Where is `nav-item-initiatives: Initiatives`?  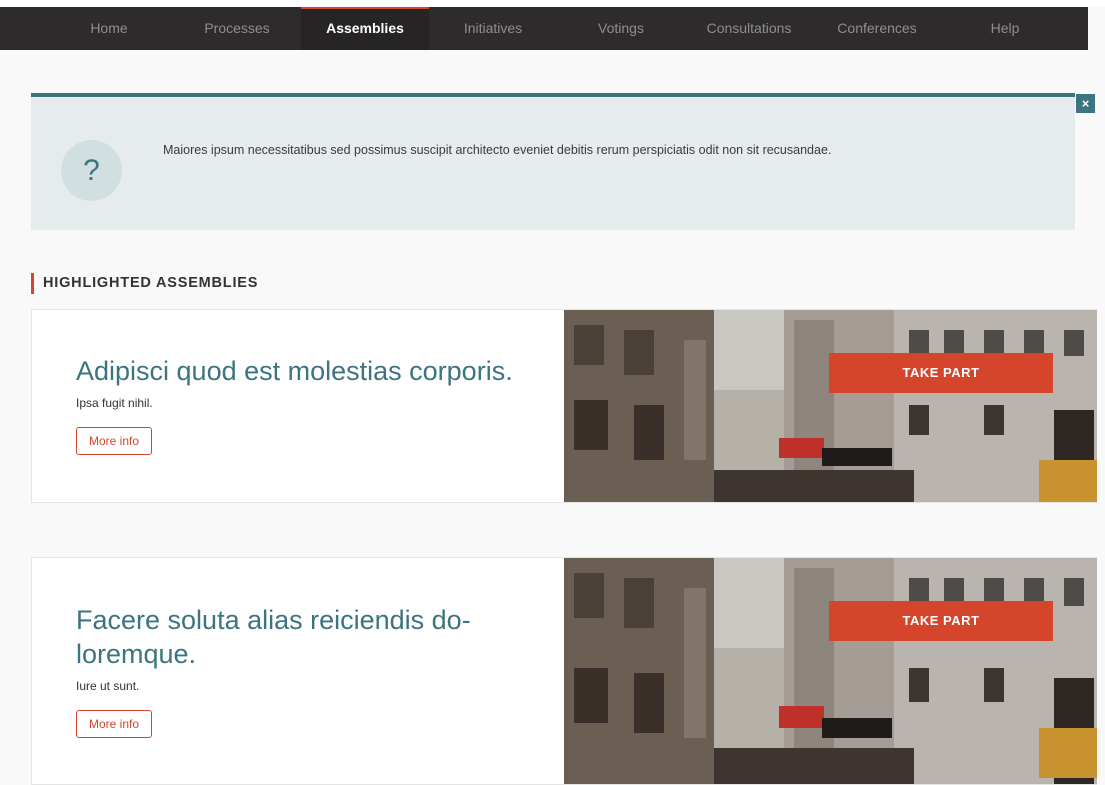
nav-item-initiatives: Initiatives is located at coordinates (493, 28).